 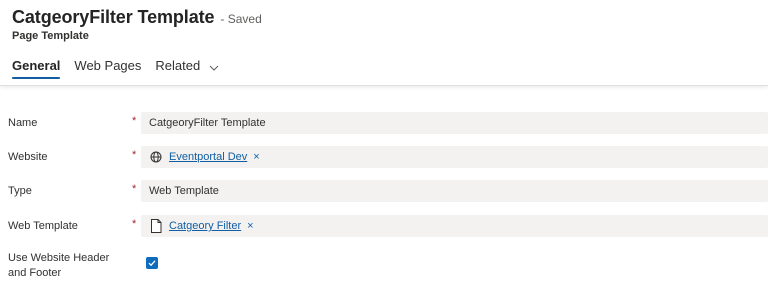 I want to click on tab-web-pages: Web Pages, so click(x=107, y=68).